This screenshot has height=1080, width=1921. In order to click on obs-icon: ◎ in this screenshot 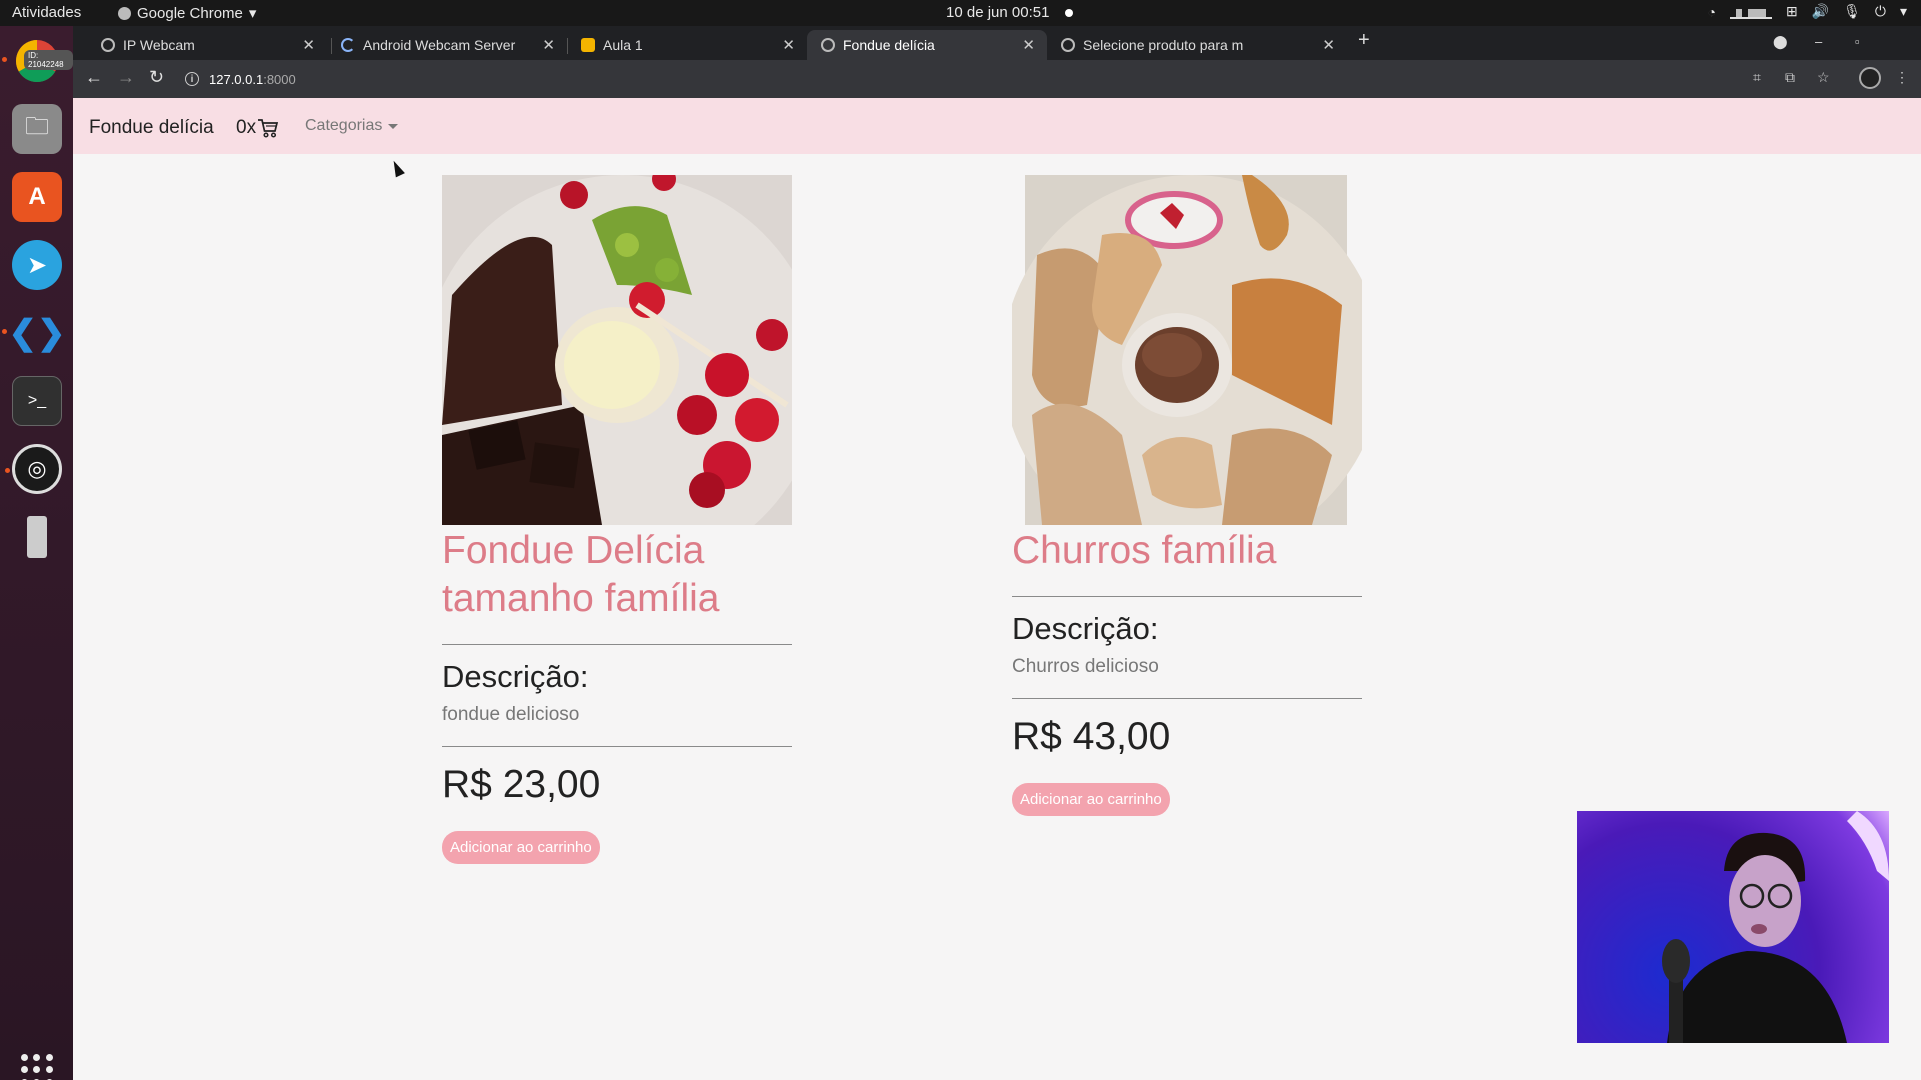, I will do `click(37, 468)`.